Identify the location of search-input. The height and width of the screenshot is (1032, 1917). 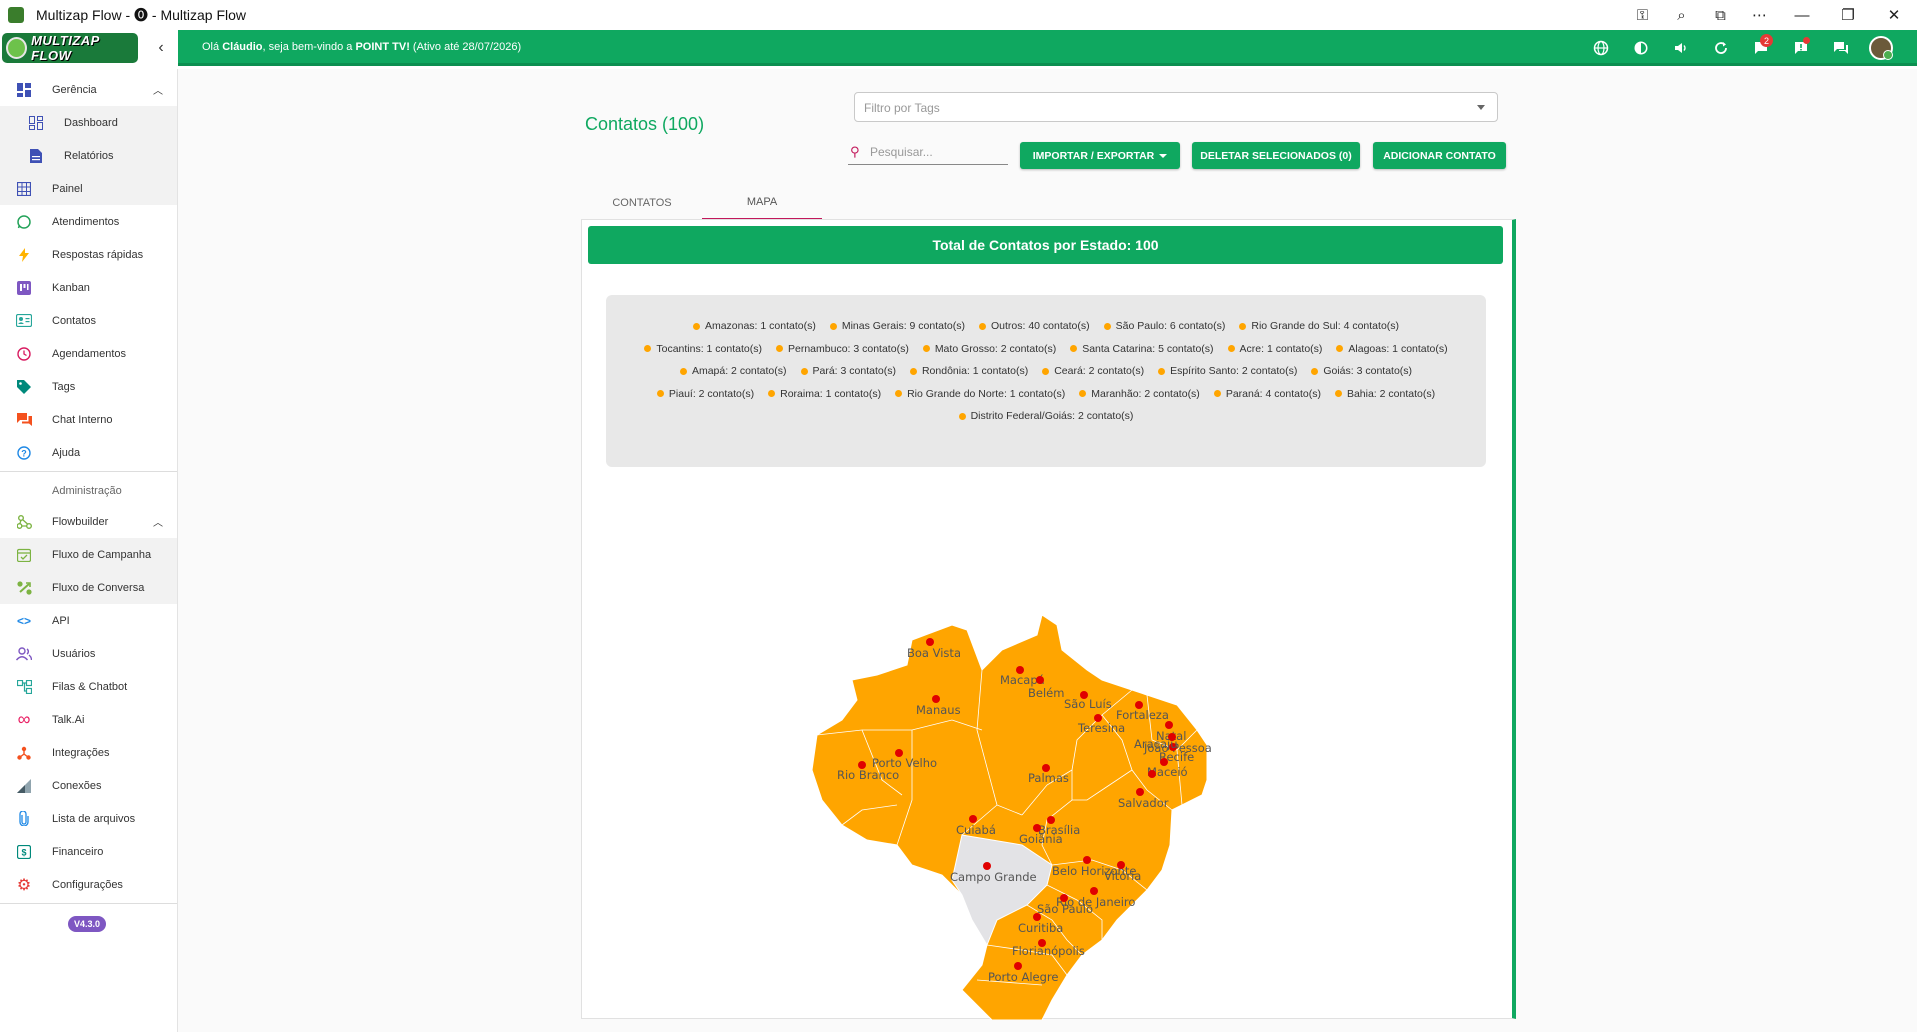
(937, 152).